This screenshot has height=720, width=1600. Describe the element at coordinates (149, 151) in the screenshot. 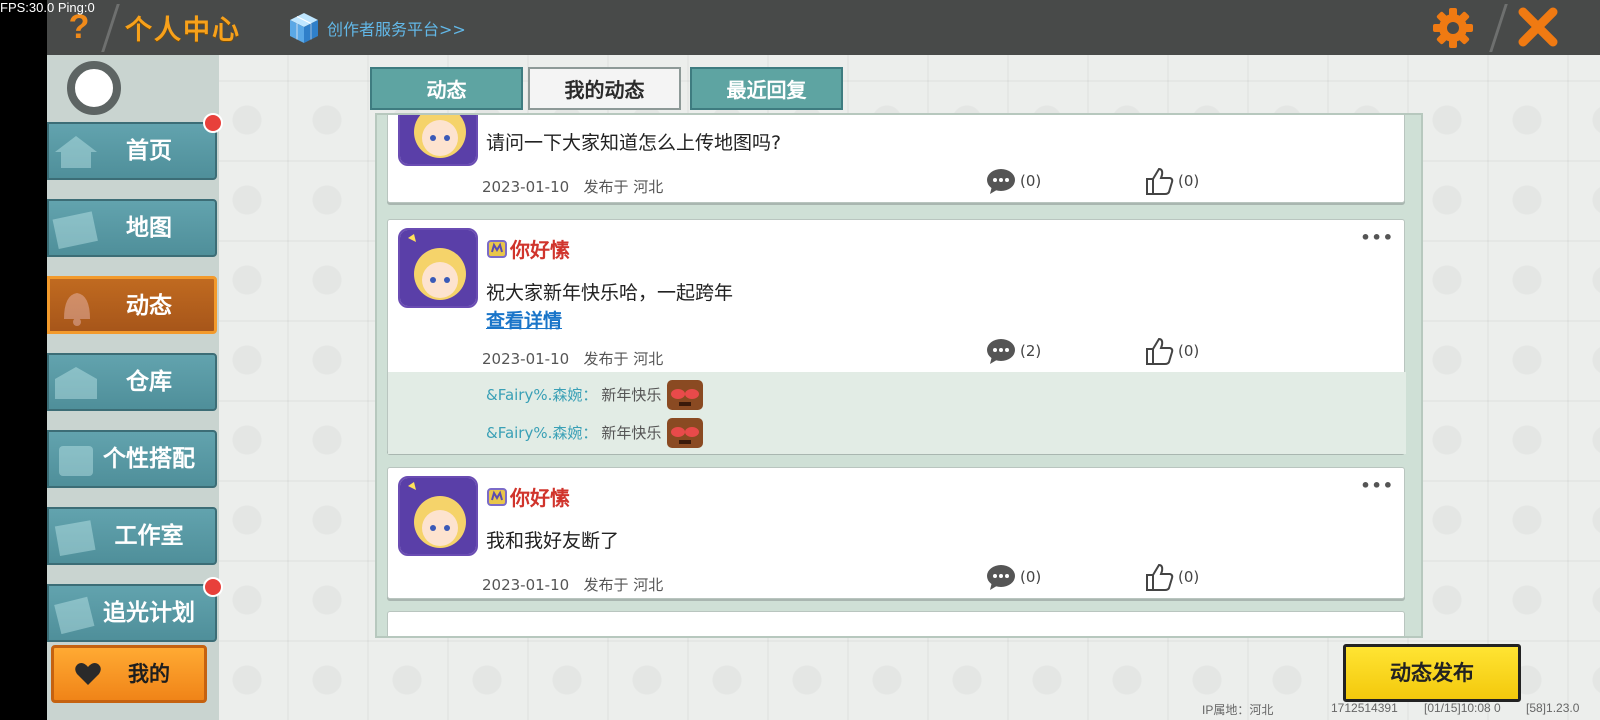

I see `sidebar-item-label: 首页` at that location.